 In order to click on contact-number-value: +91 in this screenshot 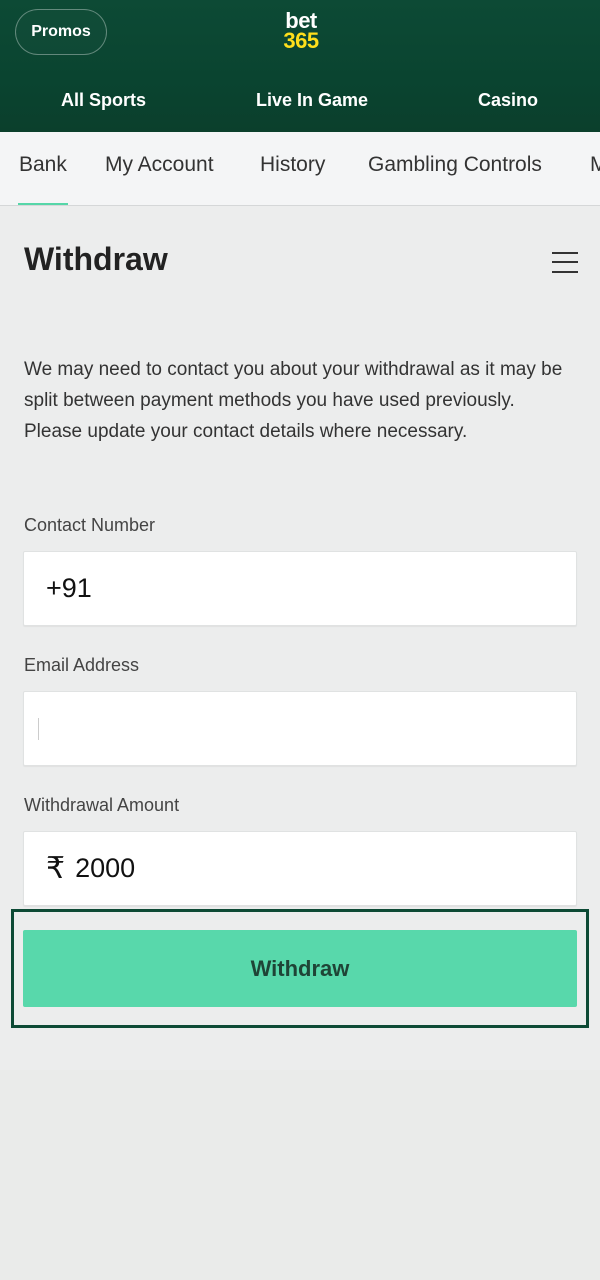, I will do `click(69, 588)`.